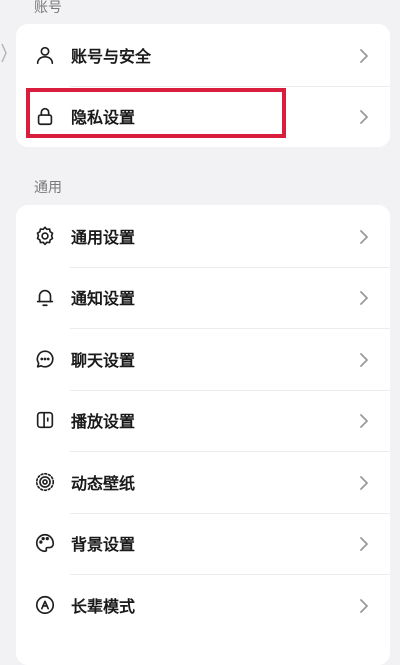 The height and width of the screenshot is (665, 400). Describe the element at coordinates (103, 483) in the screenshot. I see `settings-item-label: 动态壁纸` at that location.